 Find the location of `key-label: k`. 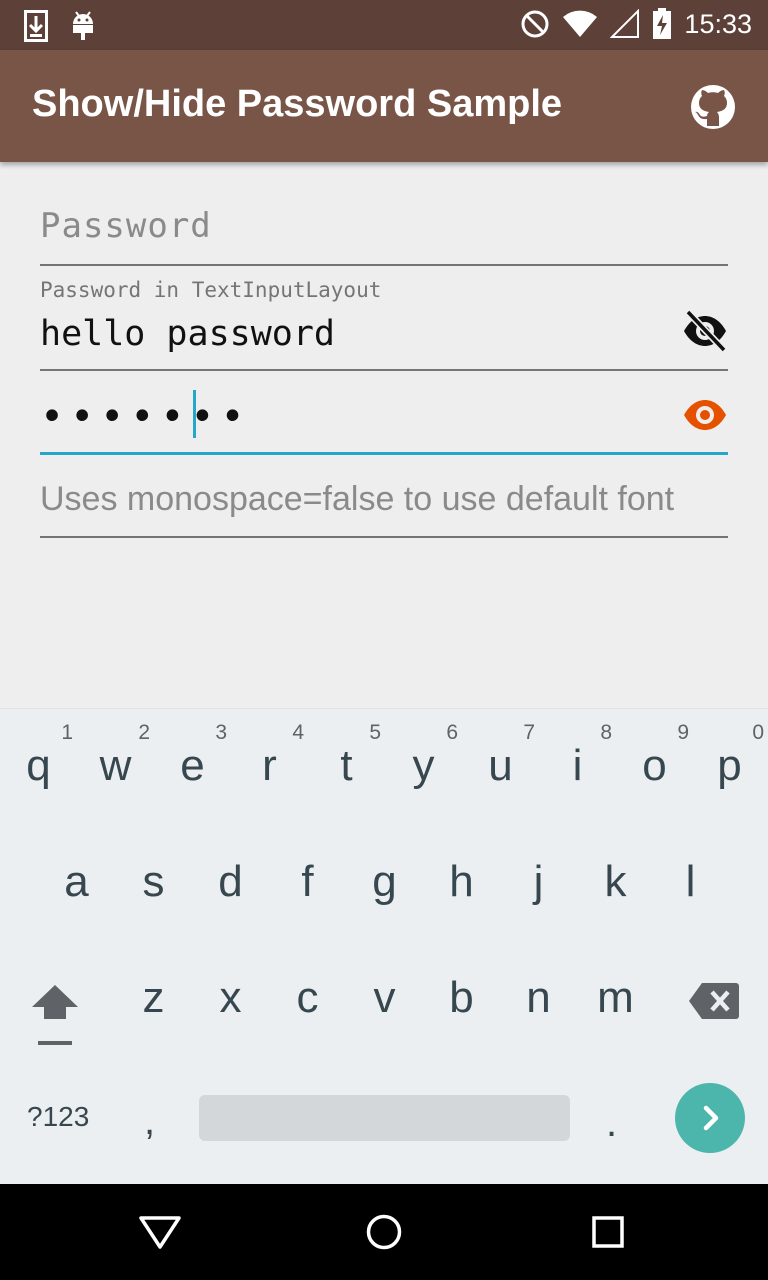

key-label: k is located at coordinates (615, 881).